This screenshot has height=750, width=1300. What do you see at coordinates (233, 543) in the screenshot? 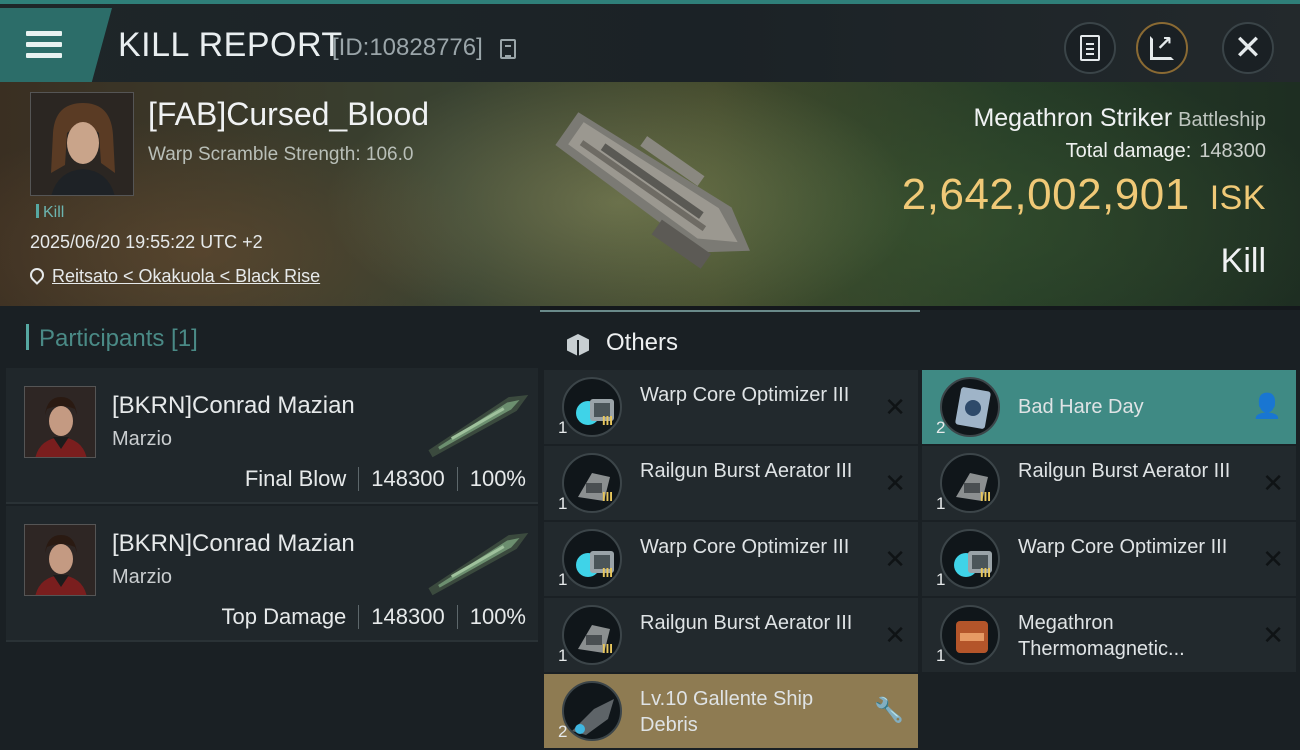
I see `participant-name: [BKRN]Conrad Mazian` at bounding box center [233, 543].